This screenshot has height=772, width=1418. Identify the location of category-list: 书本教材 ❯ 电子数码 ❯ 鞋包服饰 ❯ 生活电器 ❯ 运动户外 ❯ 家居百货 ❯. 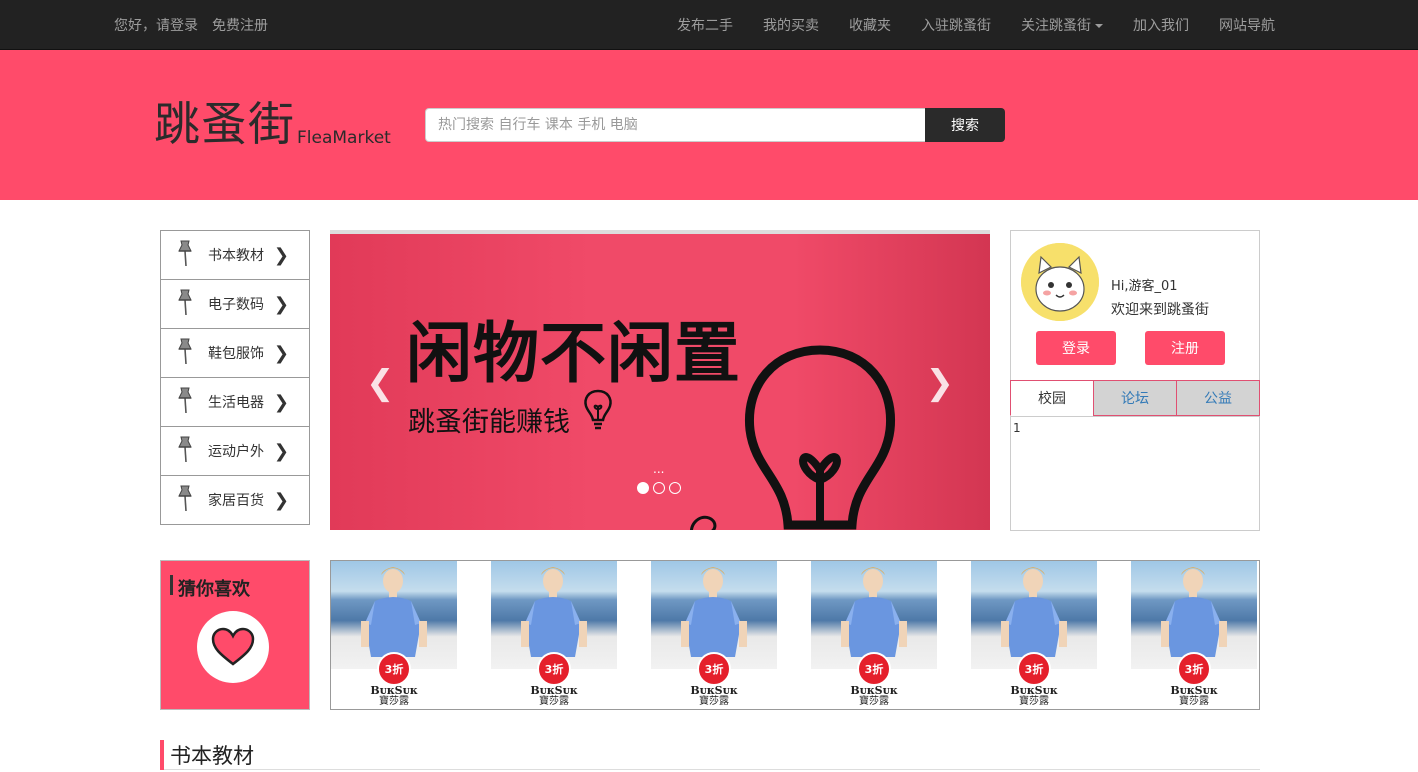
(235, 377).